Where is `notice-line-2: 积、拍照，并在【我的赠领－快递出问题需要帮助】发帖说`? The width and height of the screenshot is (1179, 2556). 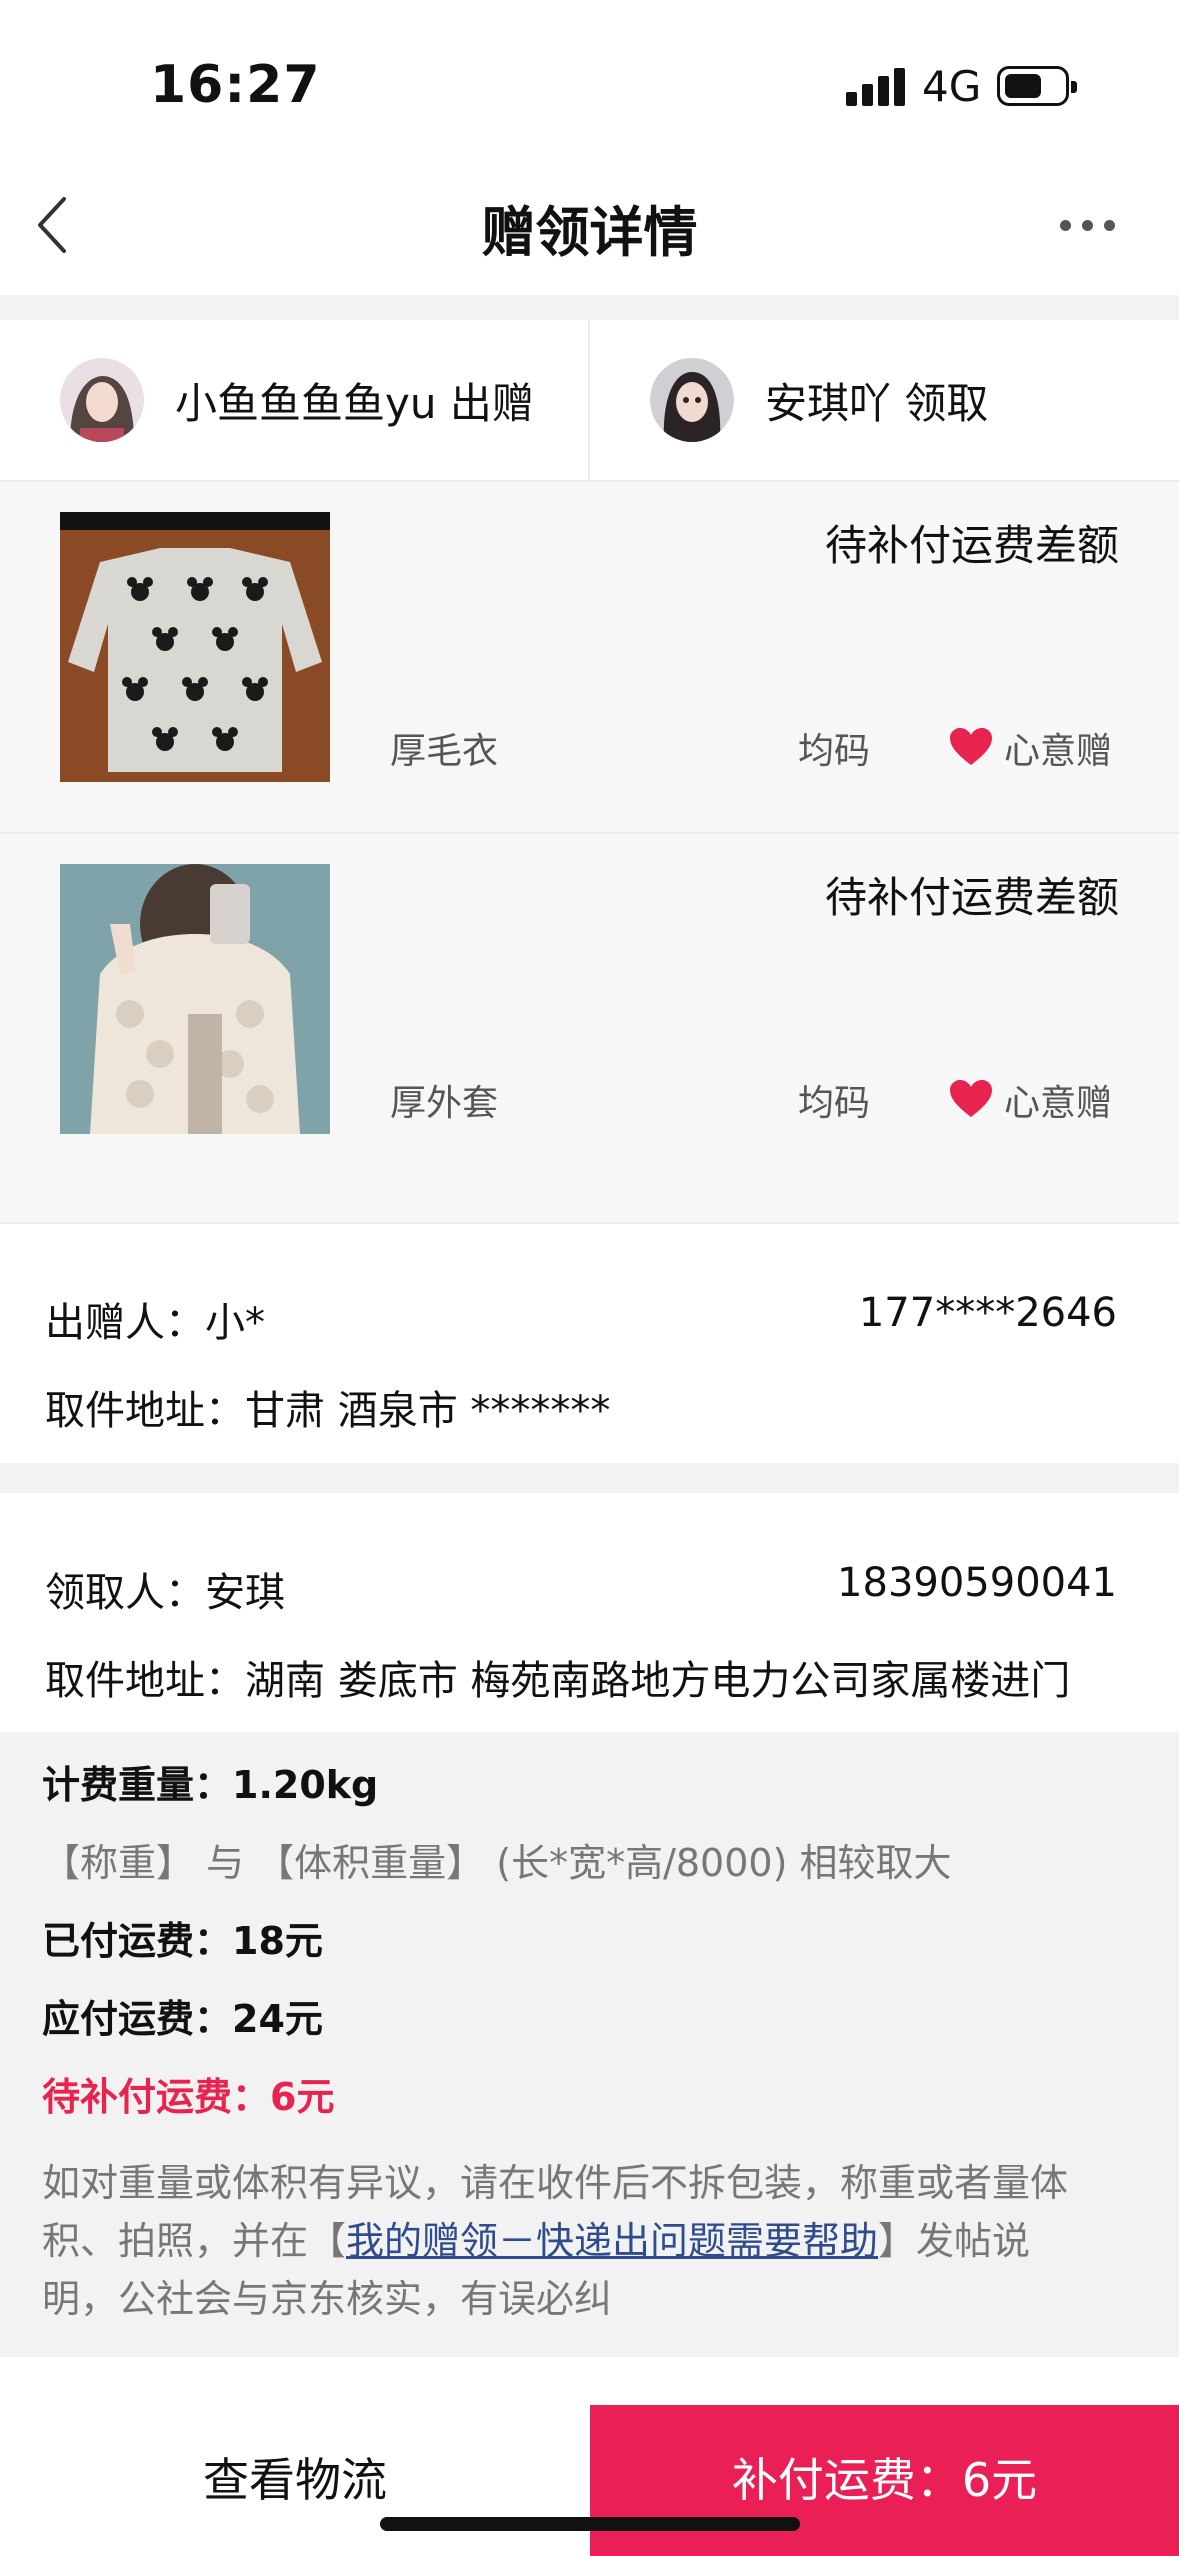
notice-line-2: 积、拍照，并在【我的赠领－快递出问题需要帮助】发帖说 is located at coordinates (536, 2237).